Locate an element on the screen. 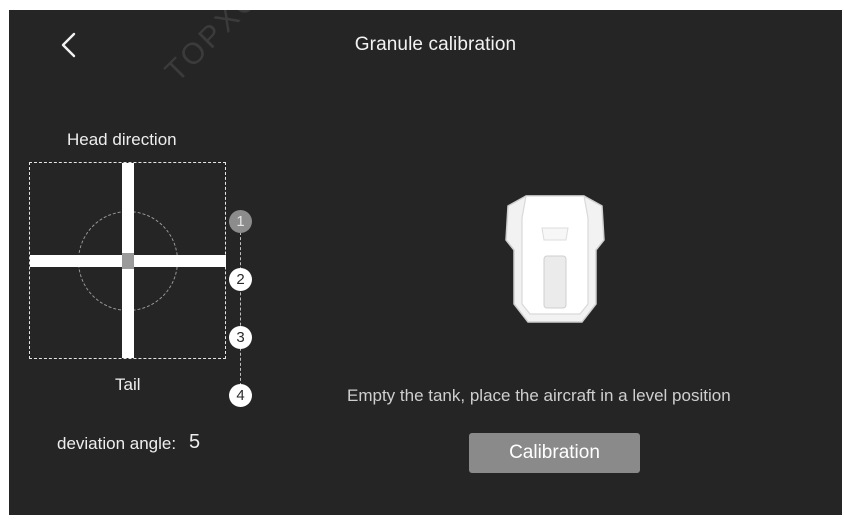 This screenshot has width=844, height=530. level-1: 1 is located at coordinates (240, 221).